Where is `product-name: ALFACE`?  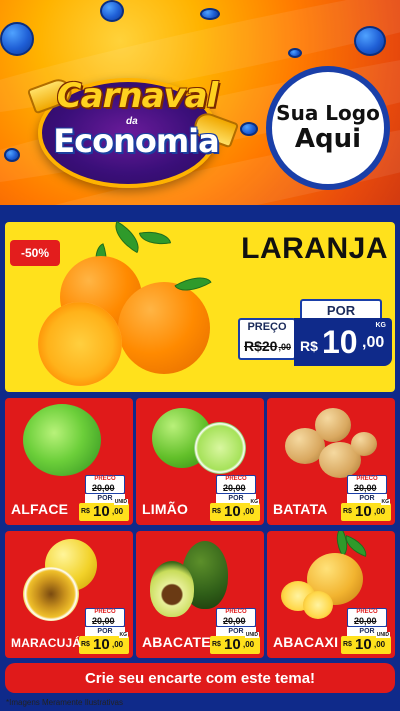 product-name: ALFACE is located at coordinates (40, 509).